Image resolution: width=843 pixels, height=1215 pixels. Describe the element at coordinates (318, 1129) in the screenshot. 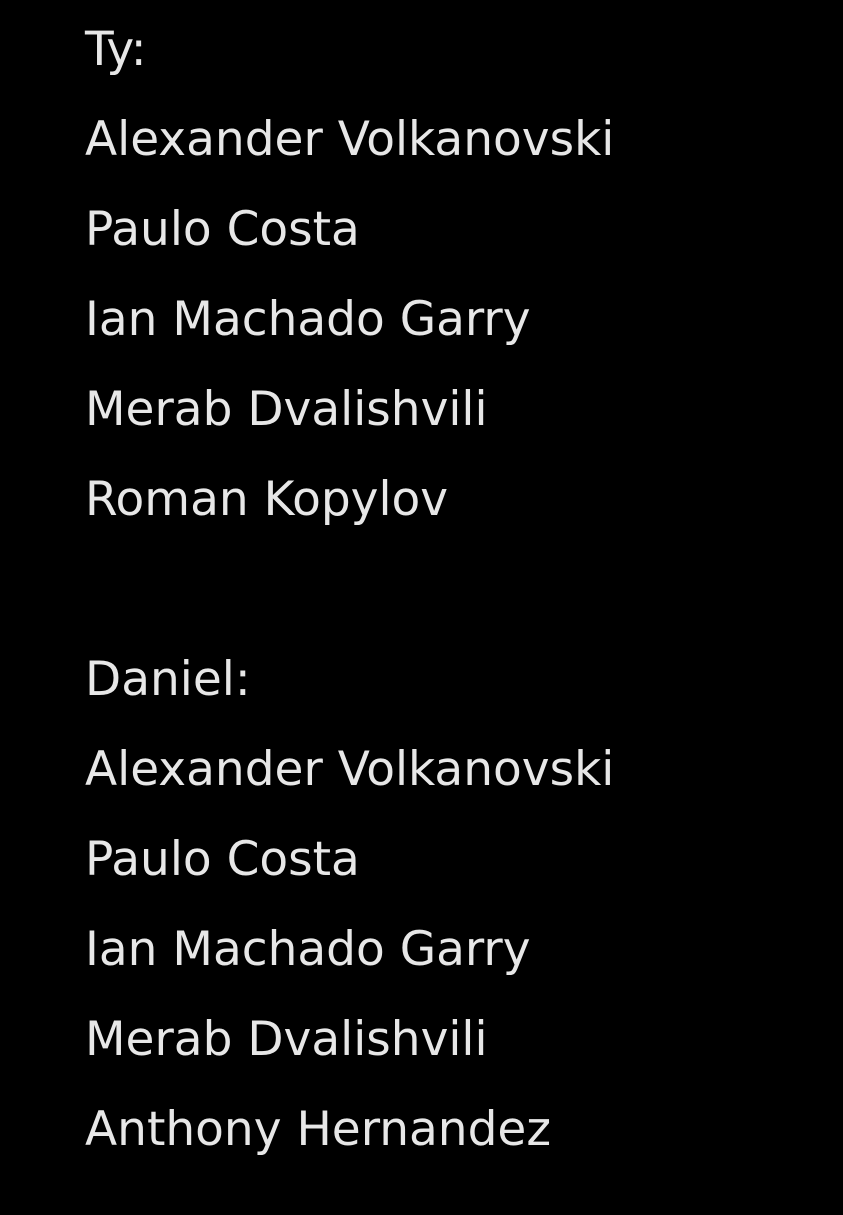

I see `list-item: Anthony Hernandez` at that location.